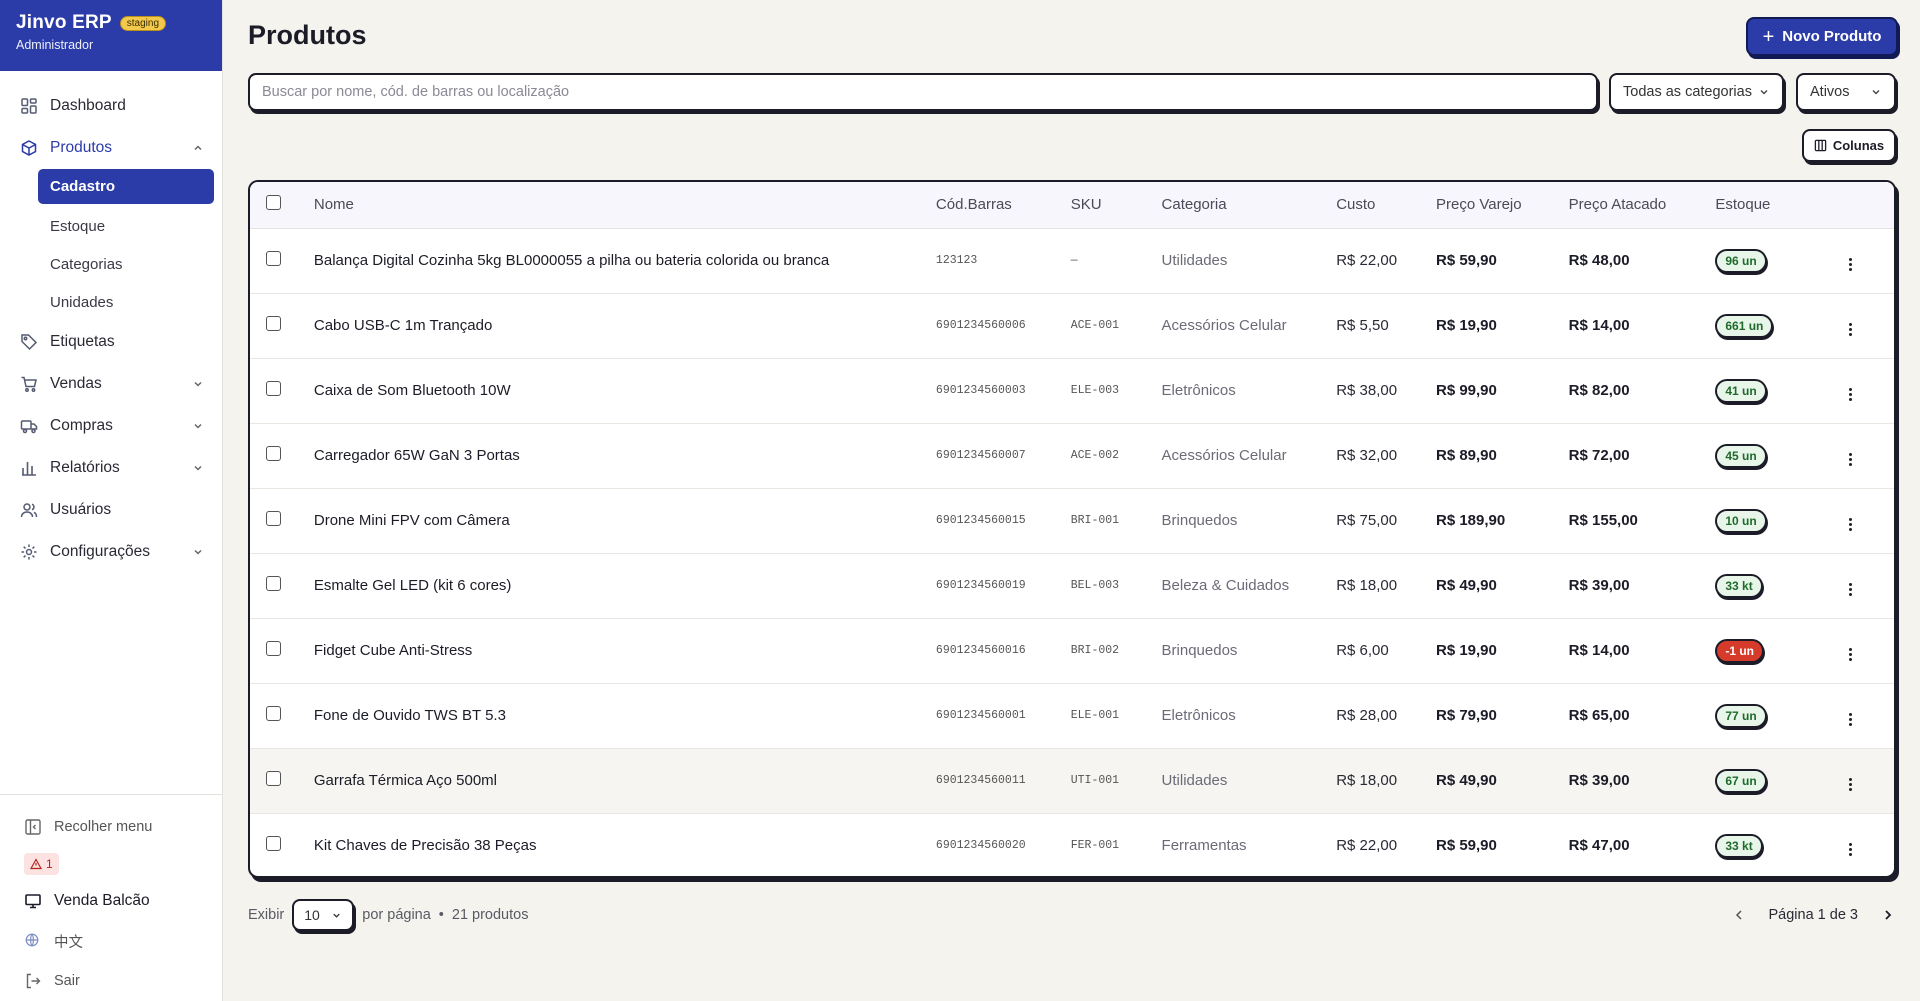  What do you see at coordinates (29, 106) in the screenshot?
I see `dashboard-grid-icon` at bounding box center [29, 106].